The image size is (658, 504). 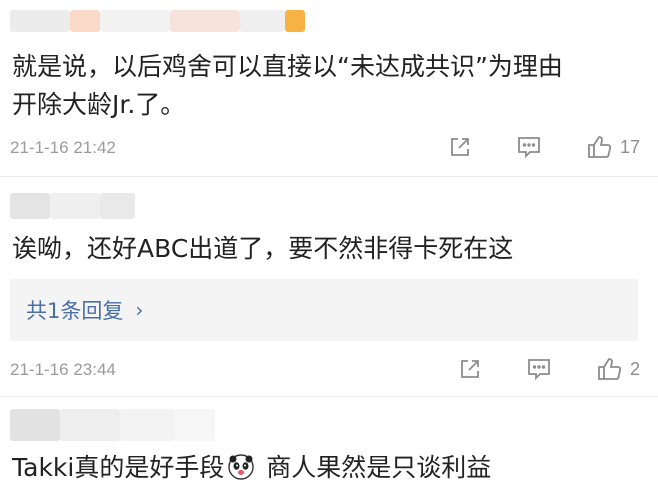 What do you see at coordinates (118, 467) in the screenshot?
I see `comment-text-before-emoji: Takki真的是好手段` at bounding box center [118, 467].